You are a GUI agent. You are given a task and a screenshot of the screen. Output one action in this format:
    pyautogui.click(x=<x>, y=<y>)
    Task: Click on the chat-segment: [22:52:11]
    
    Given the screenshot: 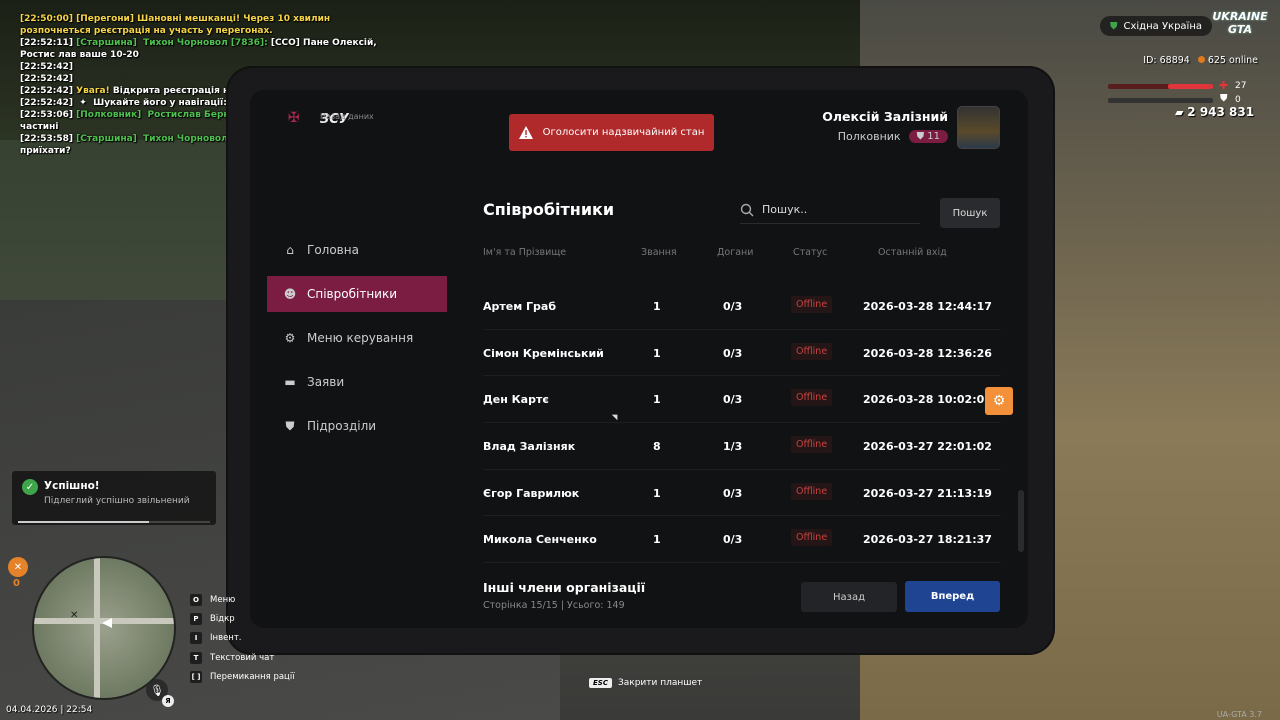 What is the action you would take?
    pyautogui.click(x=48, y=43)
    